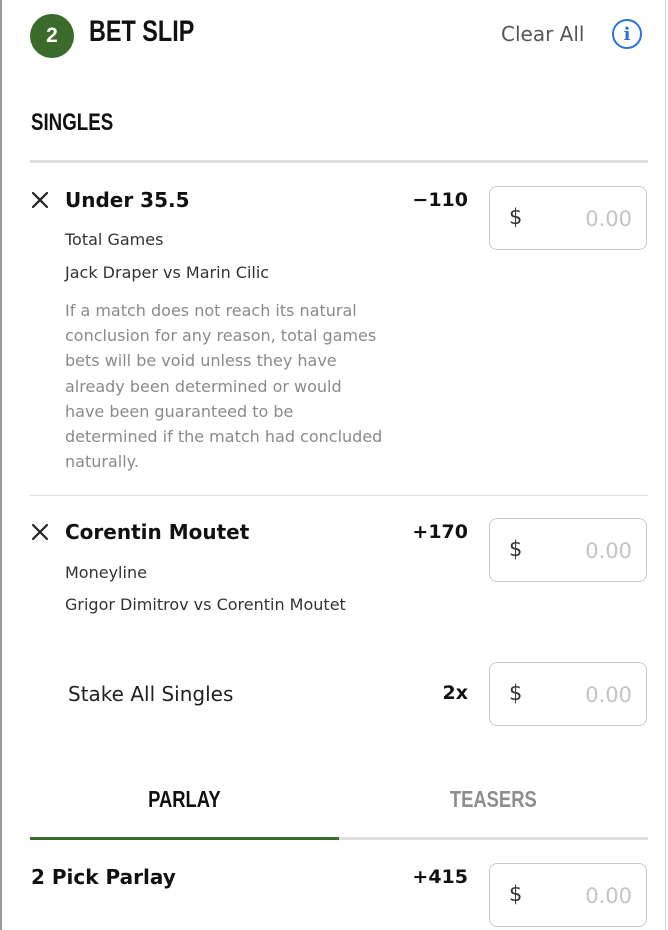 Image resolution: width=668 pixels, height=930 pixels. I want to click on tab-label: PARLAY, so click(184, 799).